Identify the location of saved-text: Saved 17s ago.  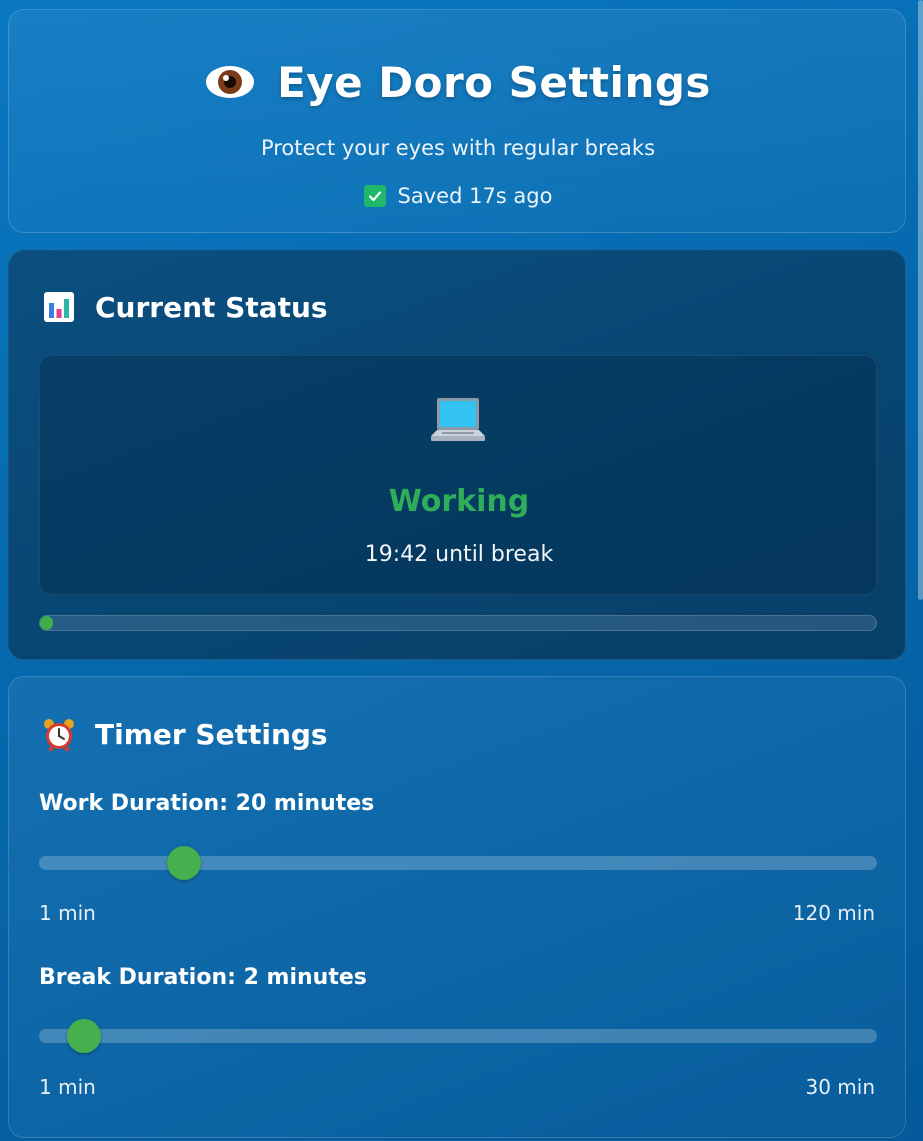
(475, 196).